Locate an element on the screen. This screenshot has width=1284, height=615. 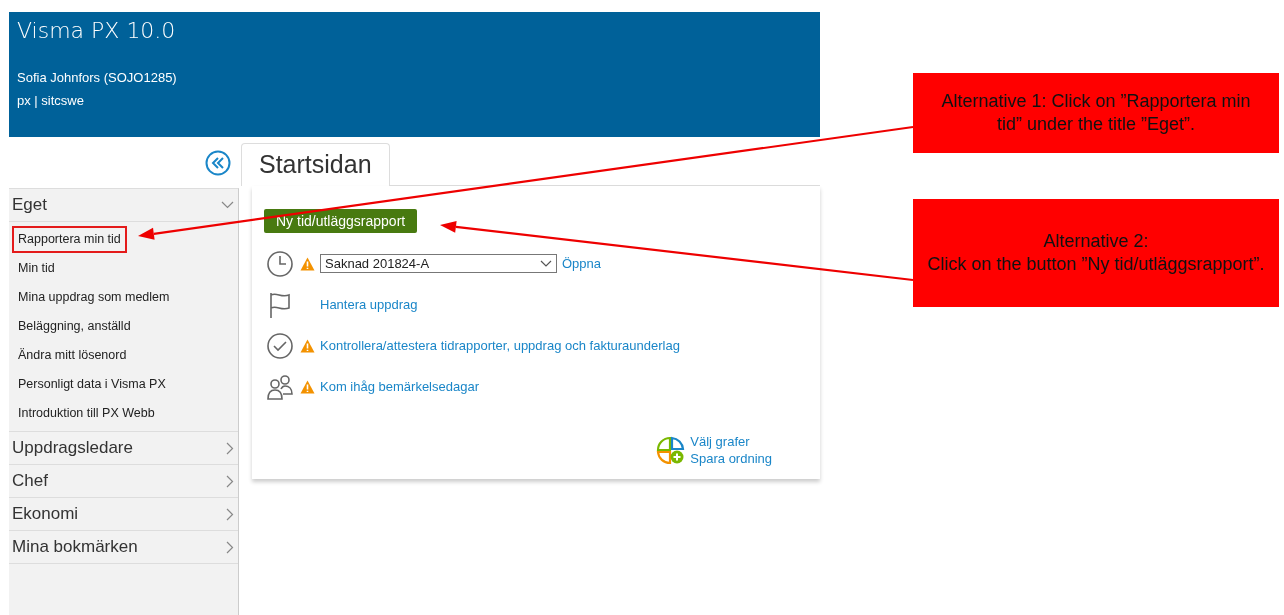
sidebar-item: Beläggning, anställd is located at coordinates (74, 326).